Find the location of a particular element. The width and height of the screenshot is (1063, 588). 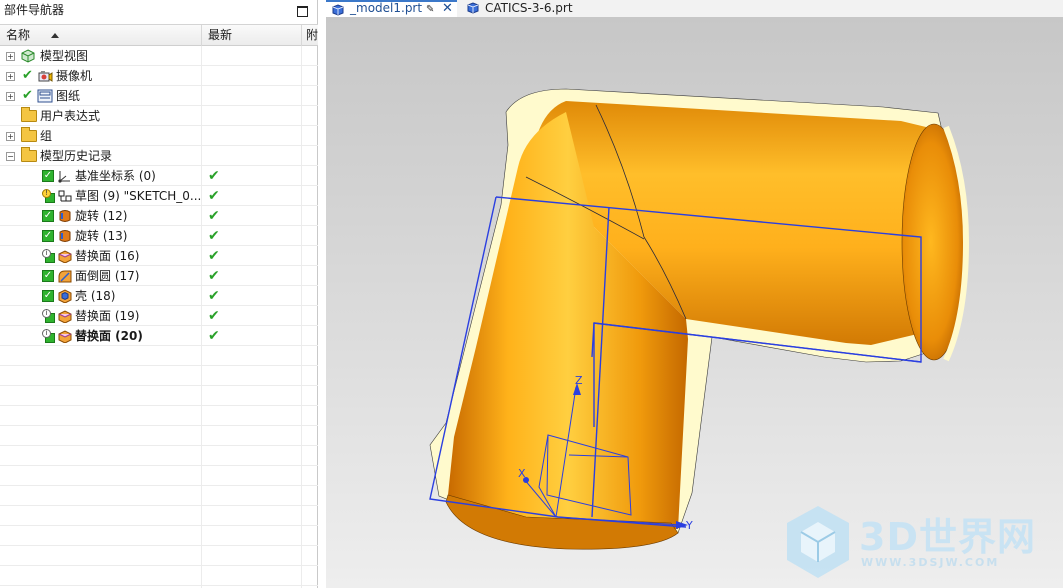

tree-node-label: 图纸 is located at coordinates (68, 96).